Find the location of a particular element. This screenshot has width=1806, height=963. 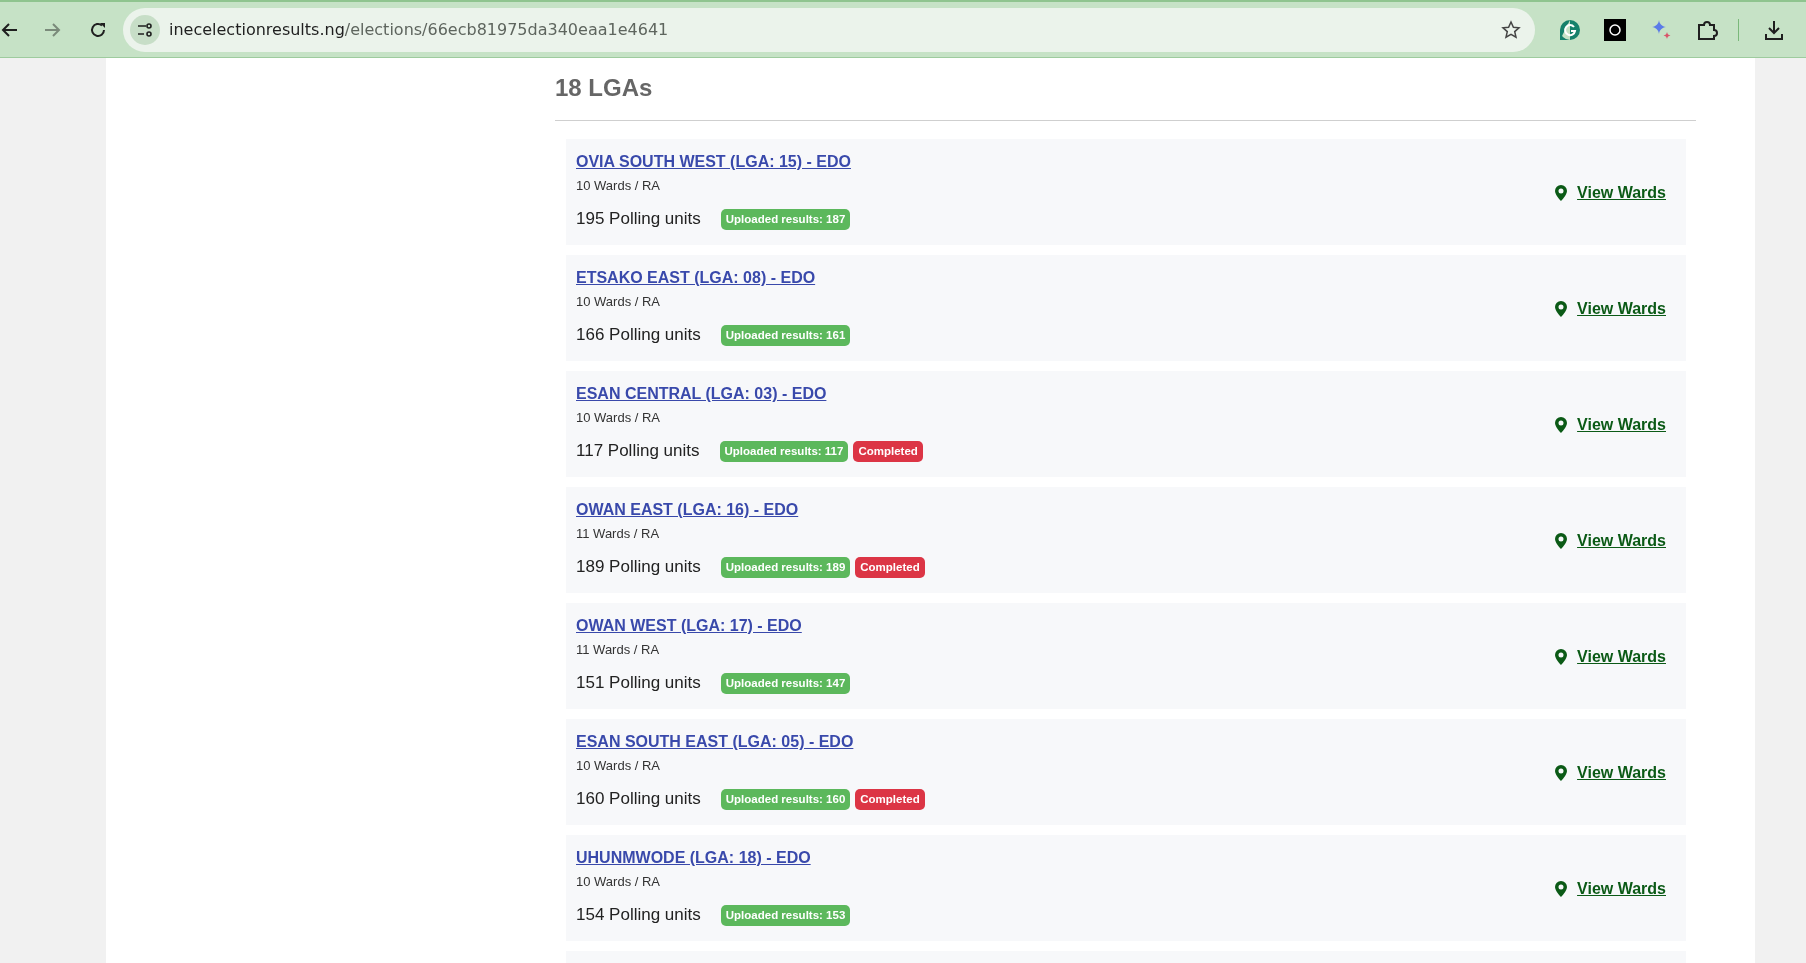

address-bar: inecelectionresults.ng/elections/66ecb81975da340eaa1e4641 is located at coordinates (829, 29).